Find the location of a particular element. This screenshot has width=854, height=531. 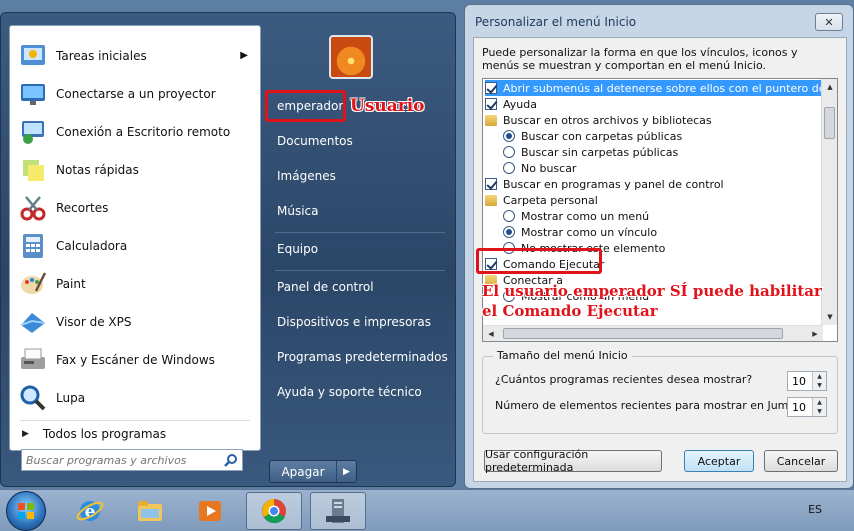

option-label: Buscar sin carpetas públicas is located at coordinates (600, 152).